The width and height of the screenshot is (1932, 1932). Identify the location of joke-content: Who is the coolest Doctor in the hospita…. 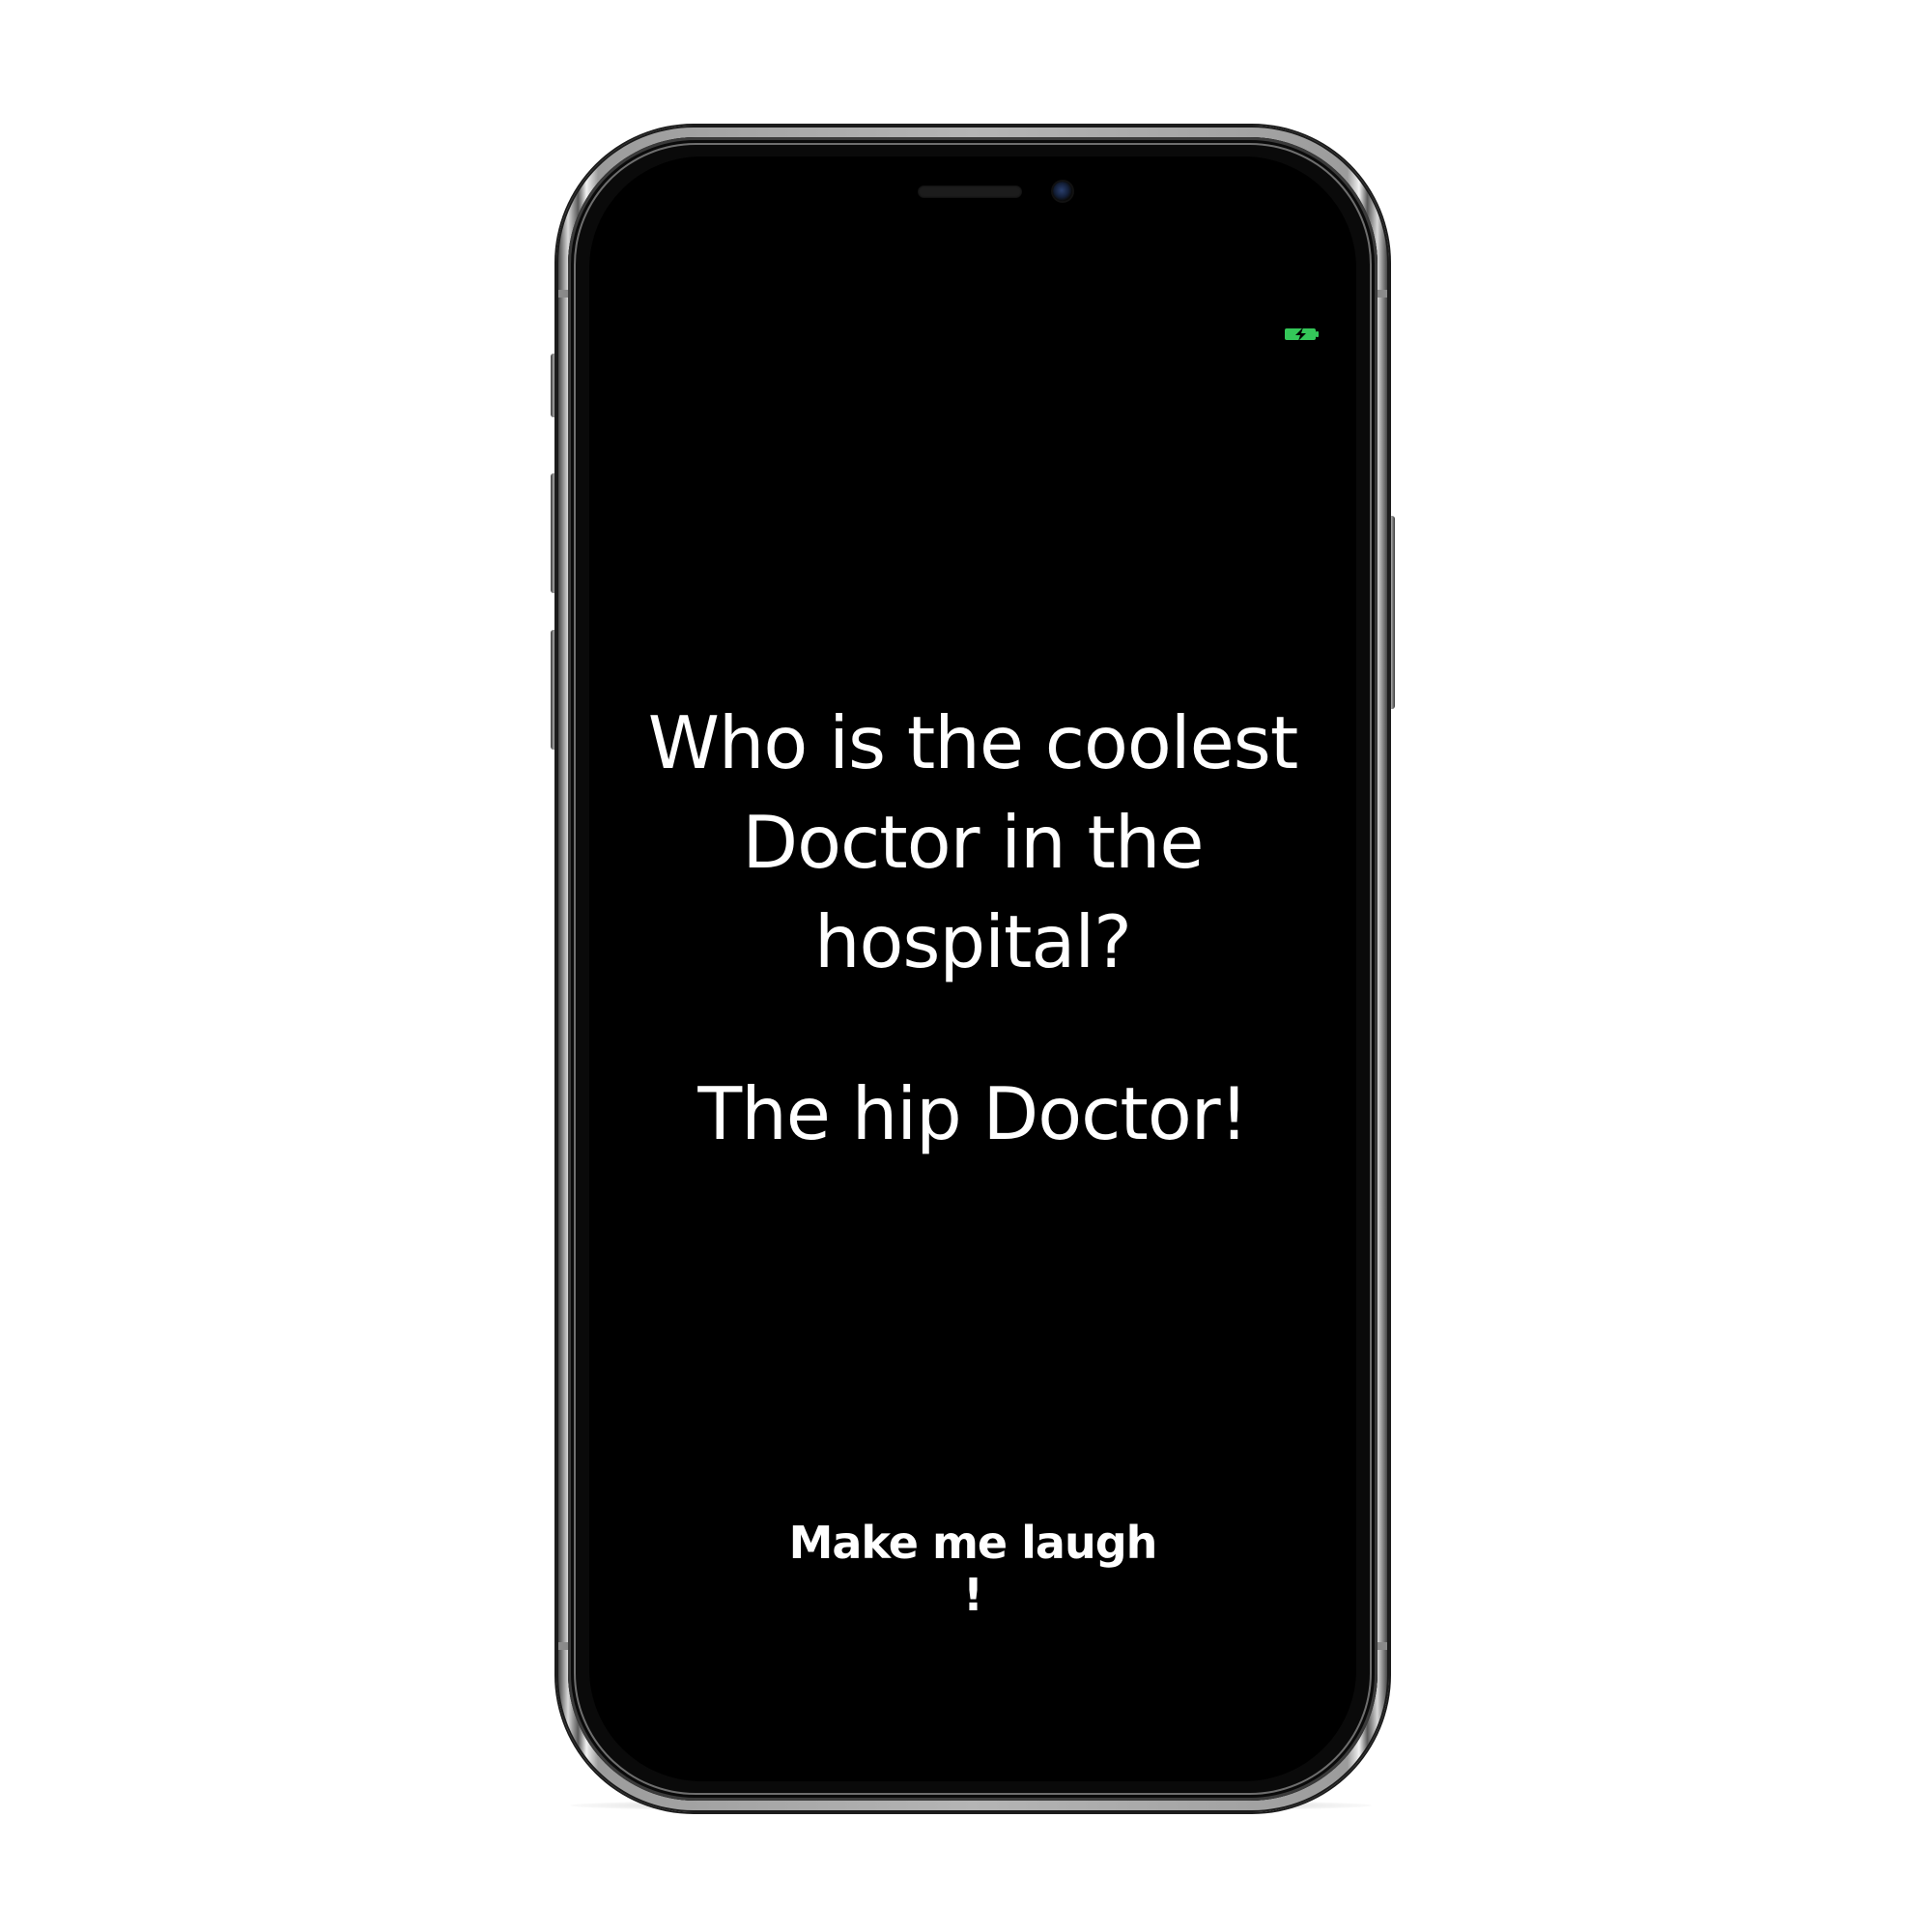
(972, 929).